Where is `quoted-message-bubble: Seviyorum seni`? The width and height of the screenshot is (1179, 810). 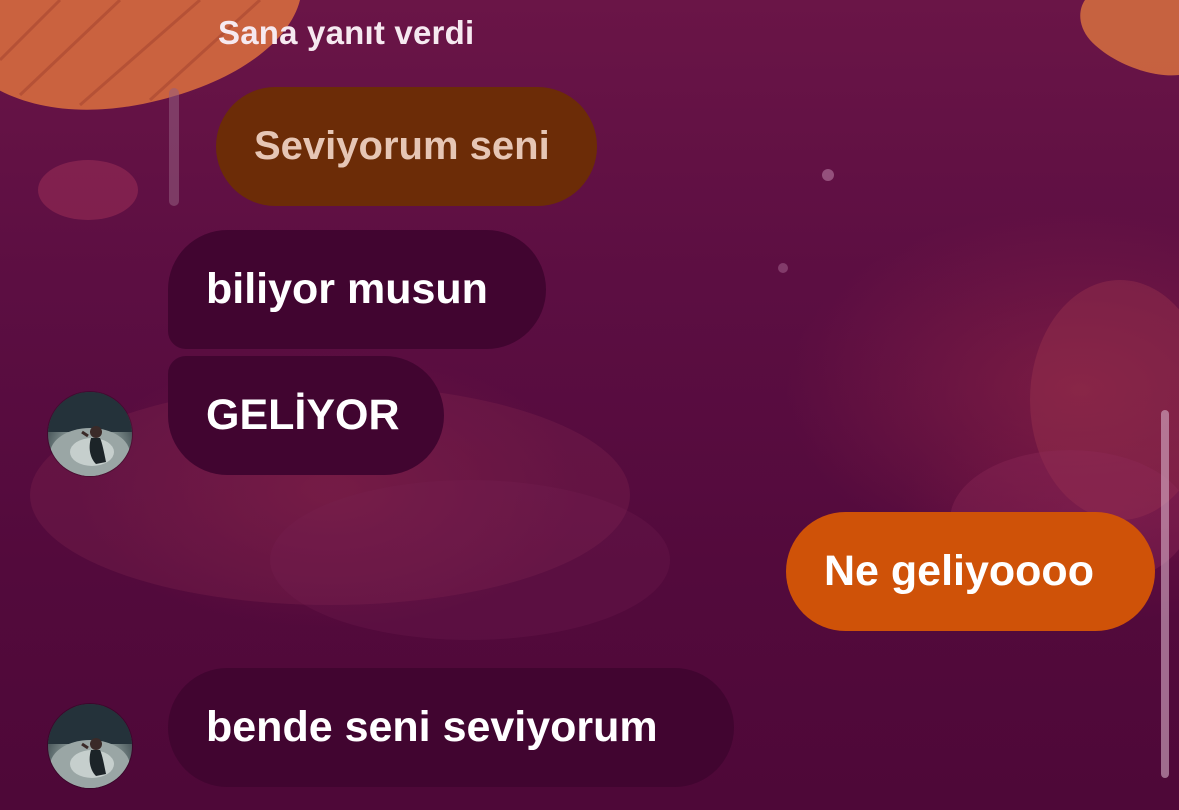
quoted-message-bubble: Seviyorum seni is located at coordinates (406, 146).